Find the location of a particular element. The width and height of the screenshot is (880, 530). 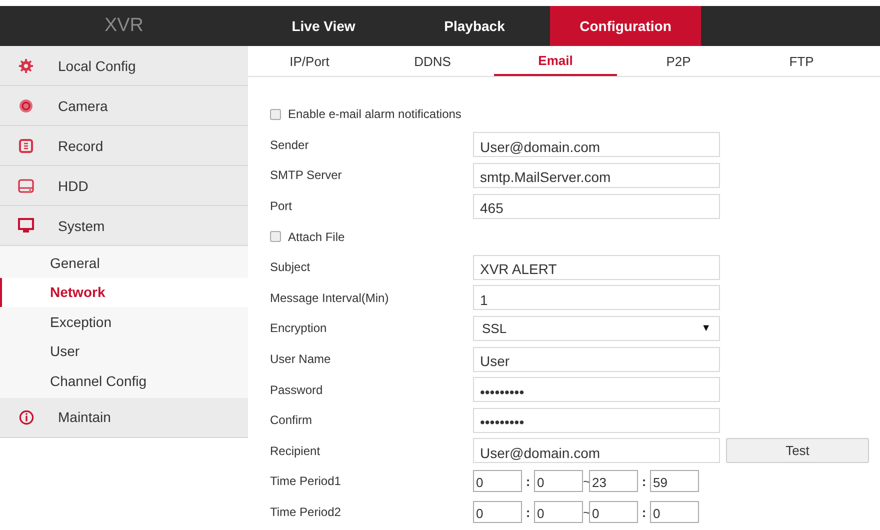

input-field: smtp.MailServer.com is located at coordinates (596, 175).